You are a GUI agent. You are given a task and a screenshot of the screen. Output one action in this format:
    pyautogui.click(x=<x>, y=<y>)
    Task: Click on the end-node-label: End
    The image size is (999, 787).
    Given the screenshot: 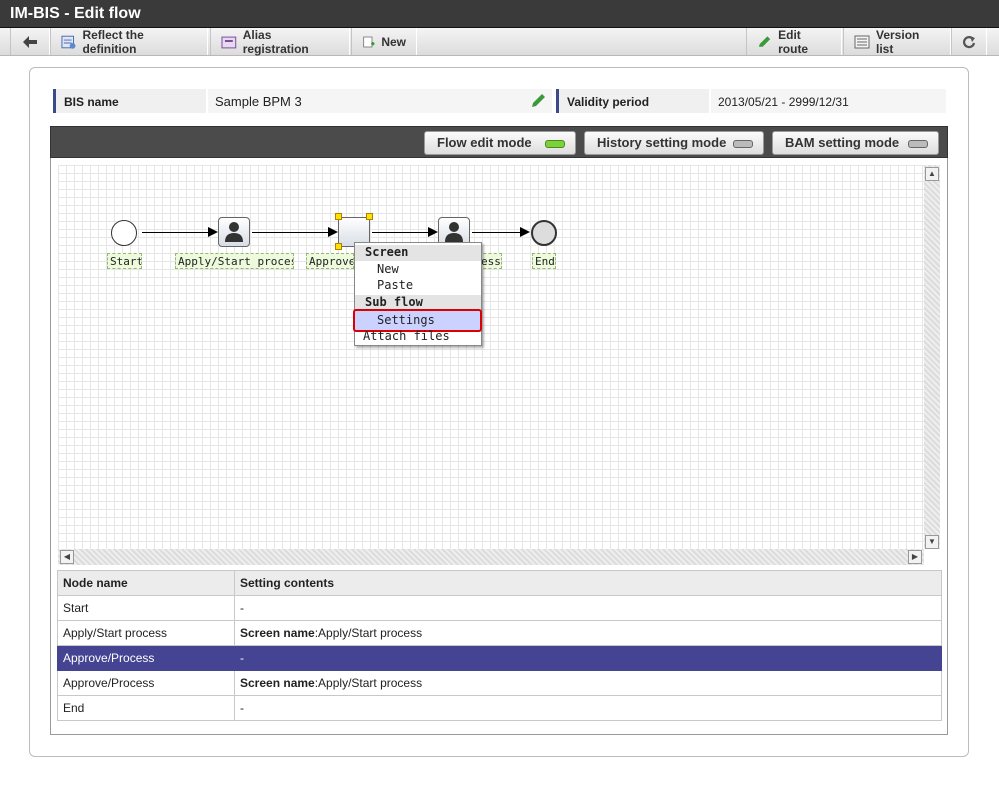 What is the action you would take?
    pyautogui.click(x=544, y=261)
    